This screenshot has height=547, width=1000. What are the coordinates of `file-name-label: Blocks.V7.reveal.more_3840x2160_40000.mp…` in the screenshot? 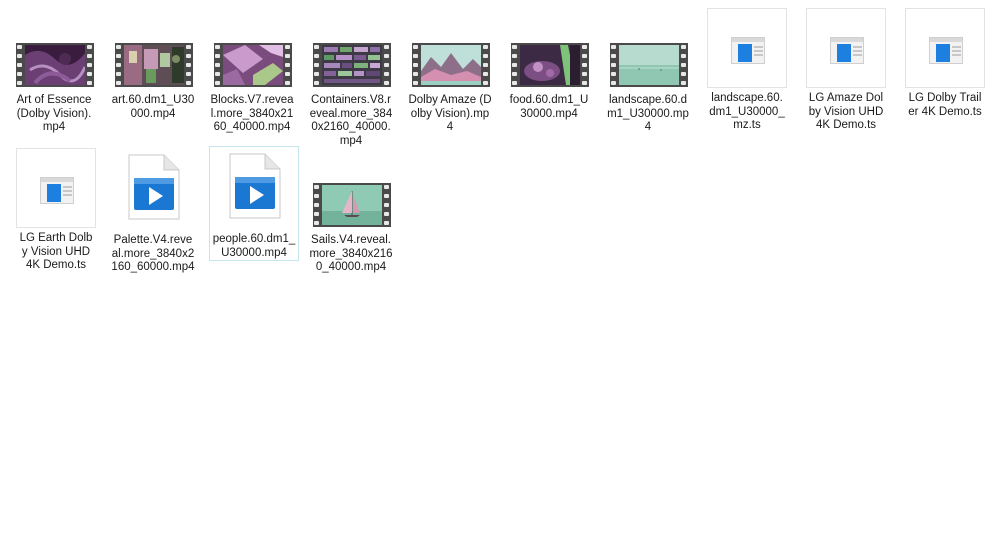 It's located at (252, 113).